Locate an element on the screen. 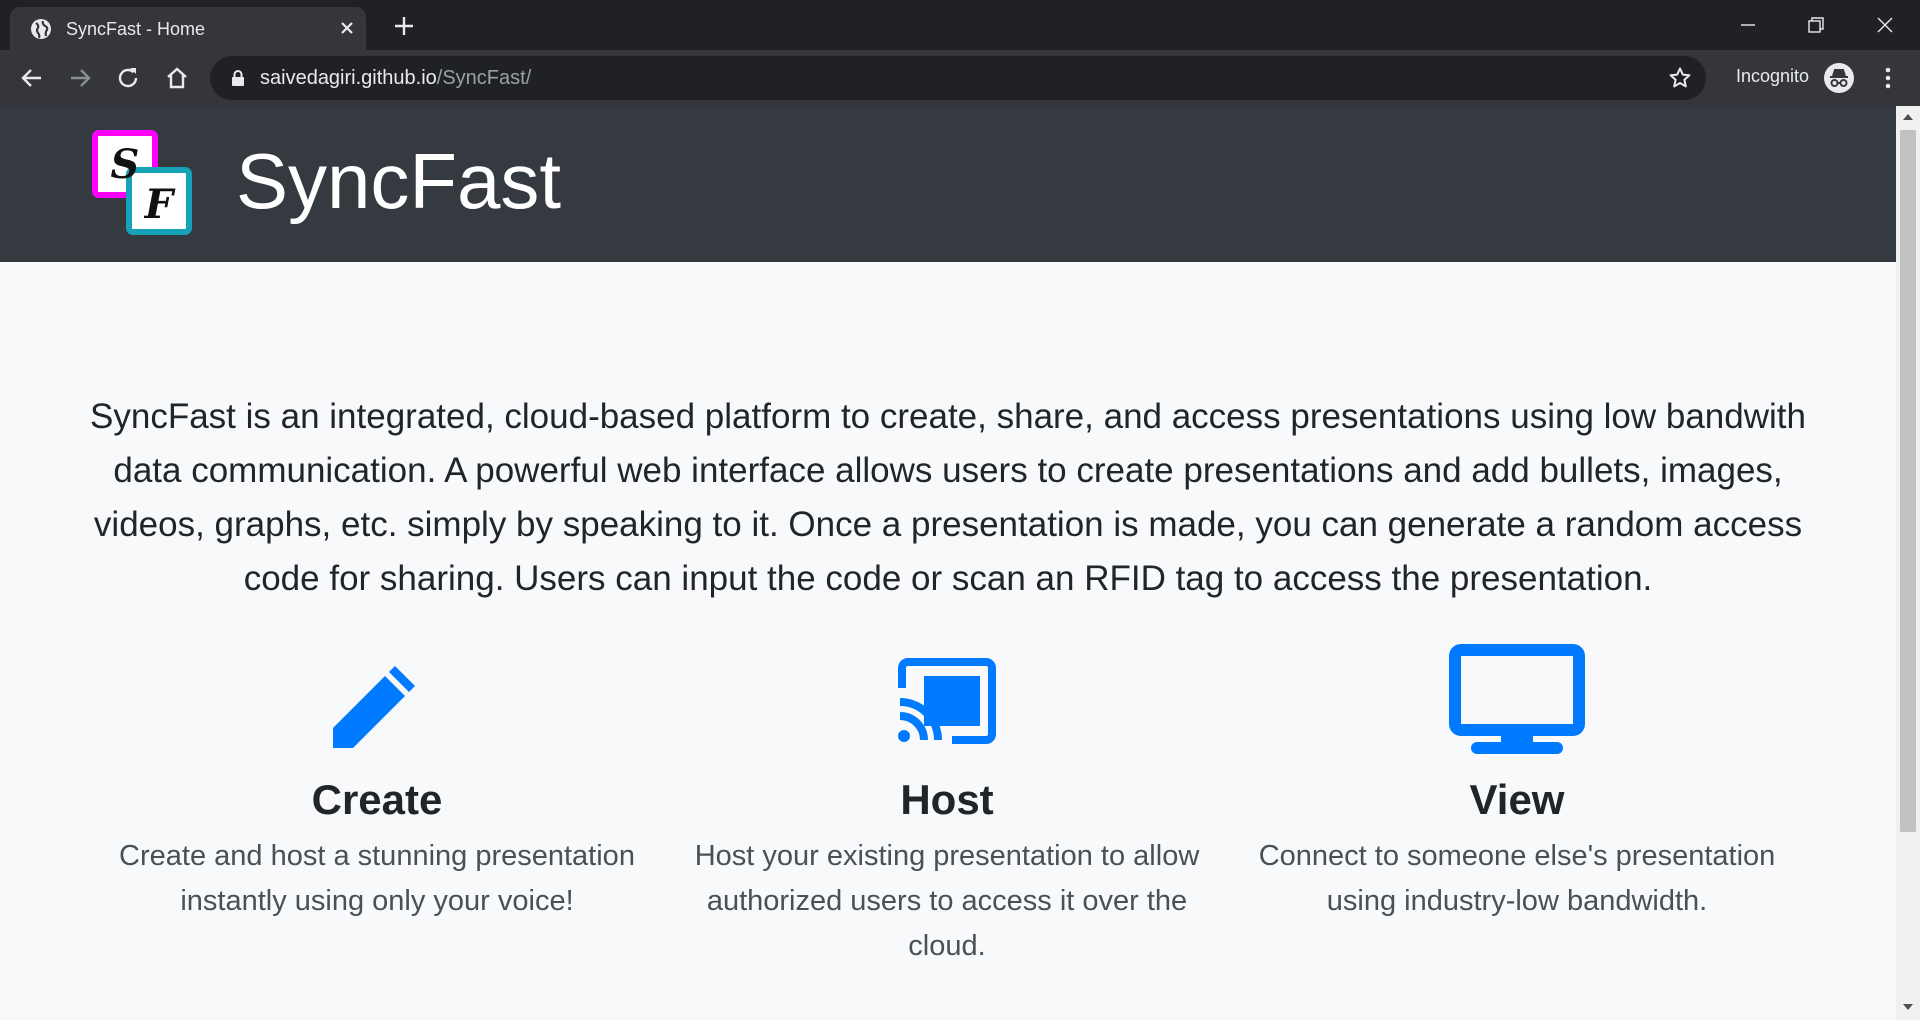 The height and width of the screenshot is (1020, 1920). address-bar: saivedagiri.github.io/SyncFast/ is located at coordinates (958, 78).